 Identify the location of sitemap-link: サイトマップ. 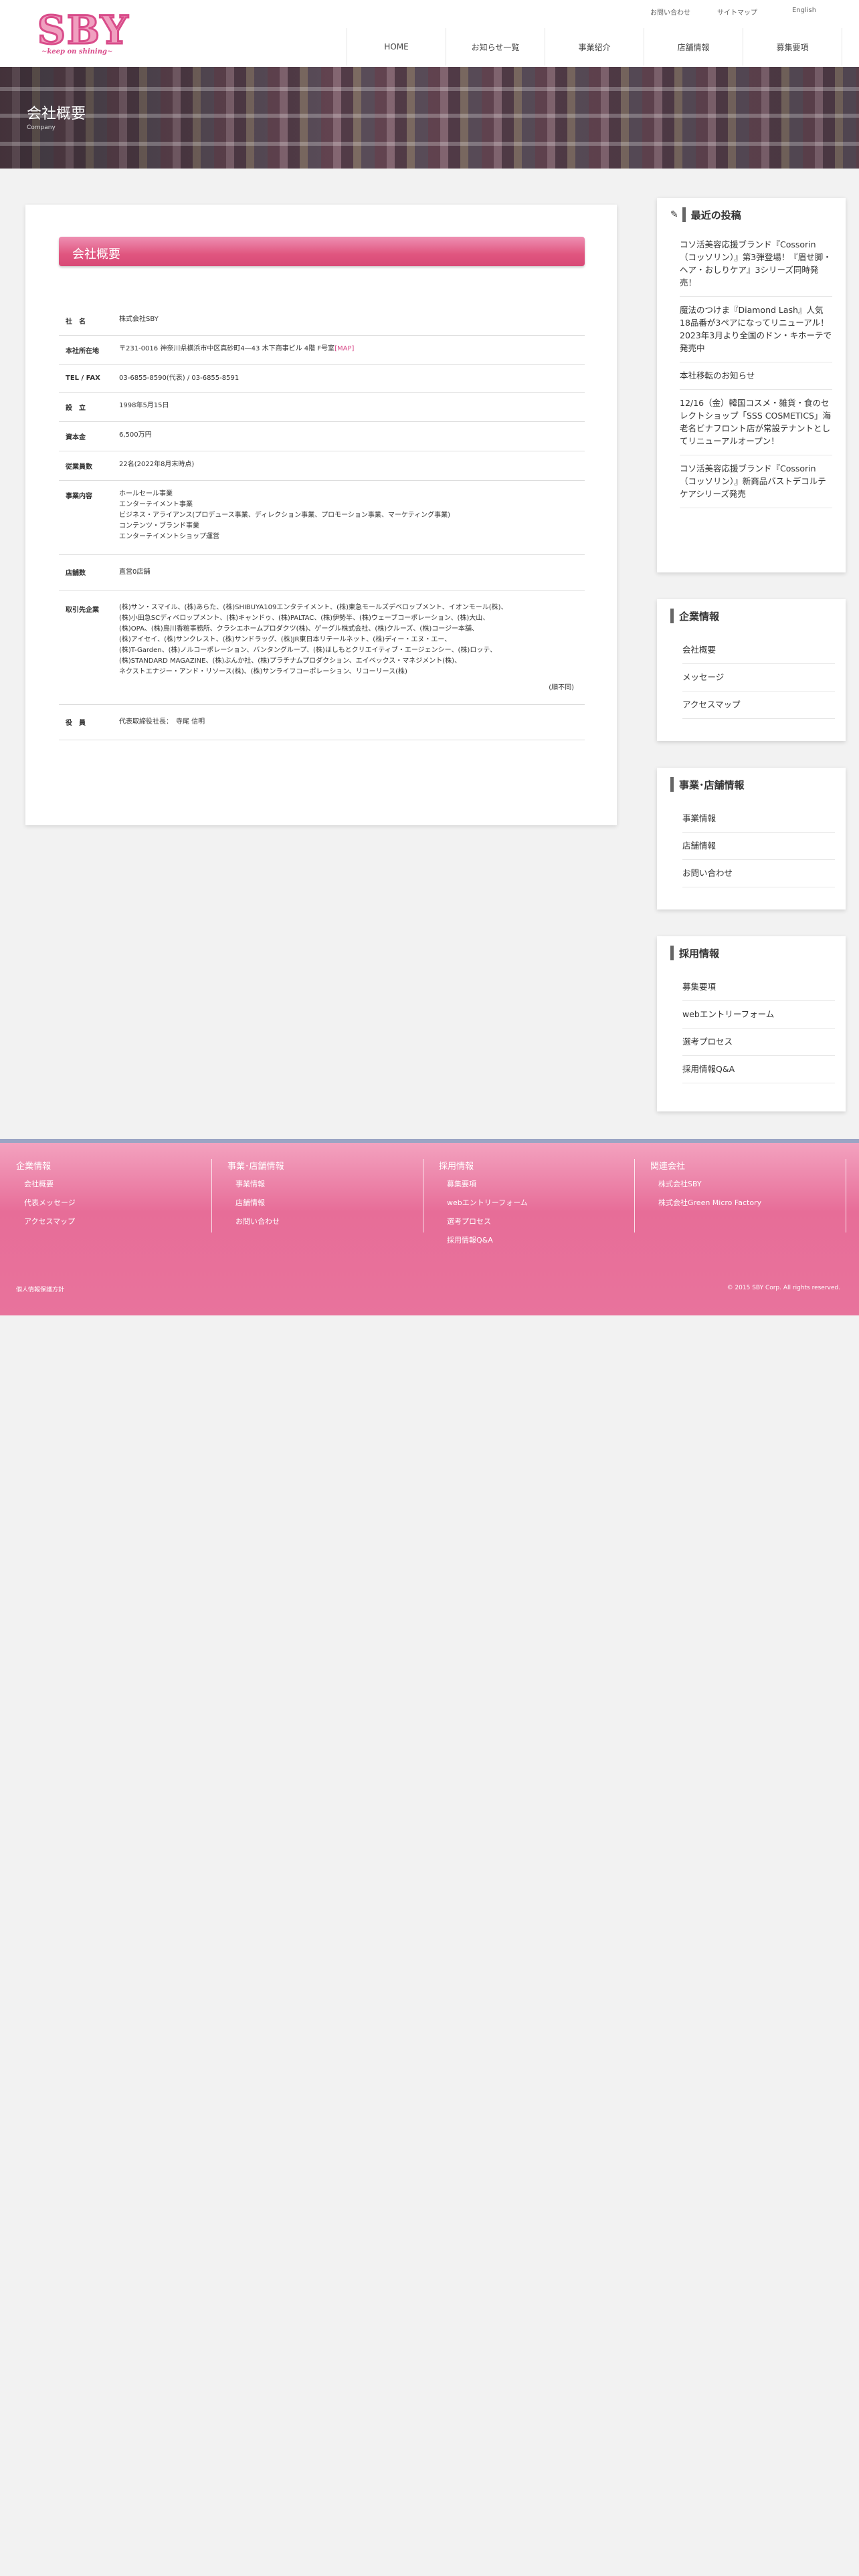
(737, 12).